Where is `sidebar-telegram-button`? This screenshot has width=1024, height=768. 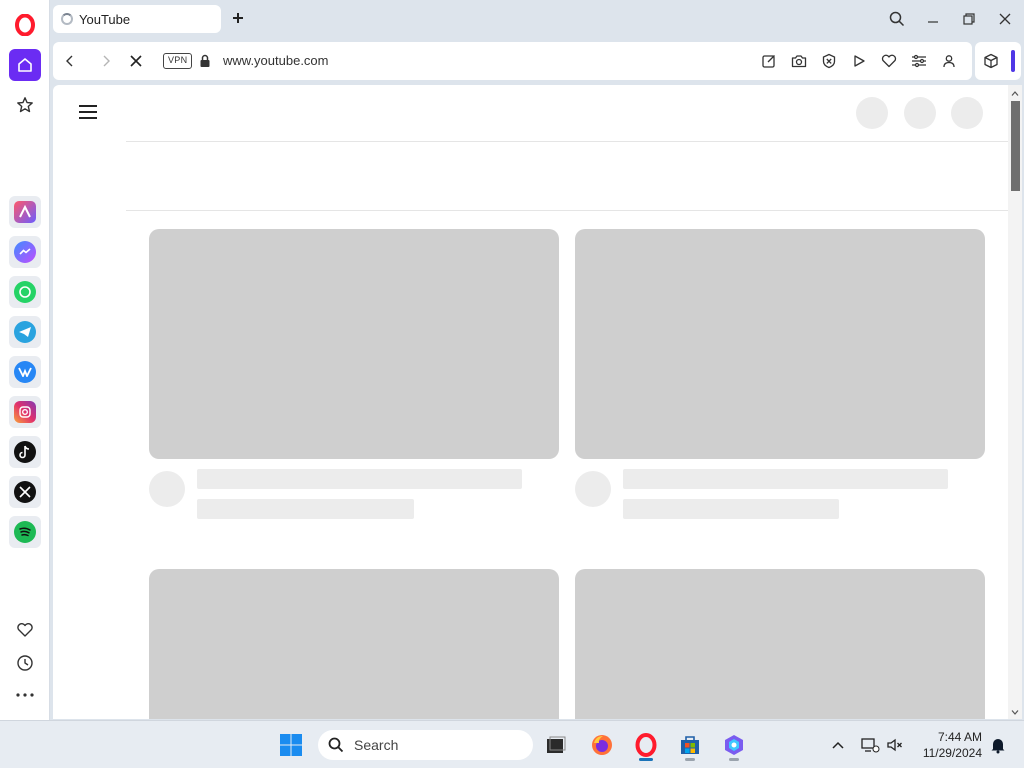
sidebar-telegram-button is located at coordinates (25, 332).